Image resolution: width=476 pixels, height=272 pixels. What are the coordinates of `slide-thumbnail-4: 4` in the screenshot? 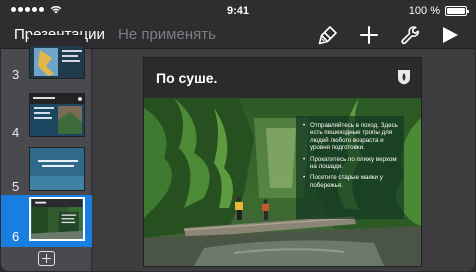 It's located at (46, 117).